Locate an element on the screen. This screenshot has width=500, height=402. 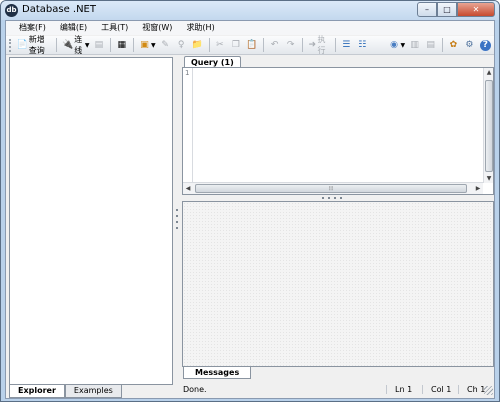
edit-button: ✎ is located at coordinates (166, 45).